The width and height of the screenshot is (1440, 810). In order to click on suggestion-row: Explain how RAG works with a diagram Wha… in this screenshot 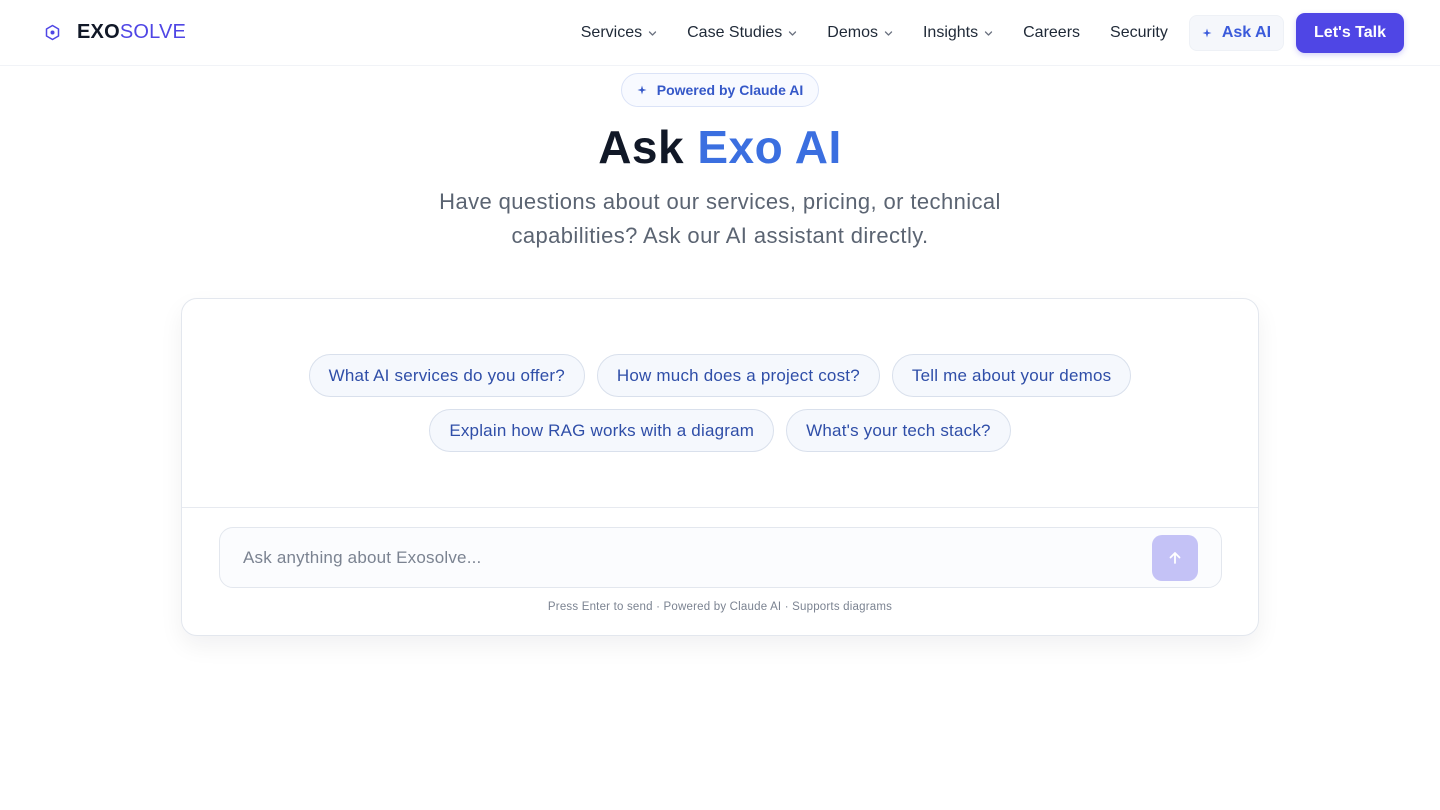, I will do `click(720, 430)`.